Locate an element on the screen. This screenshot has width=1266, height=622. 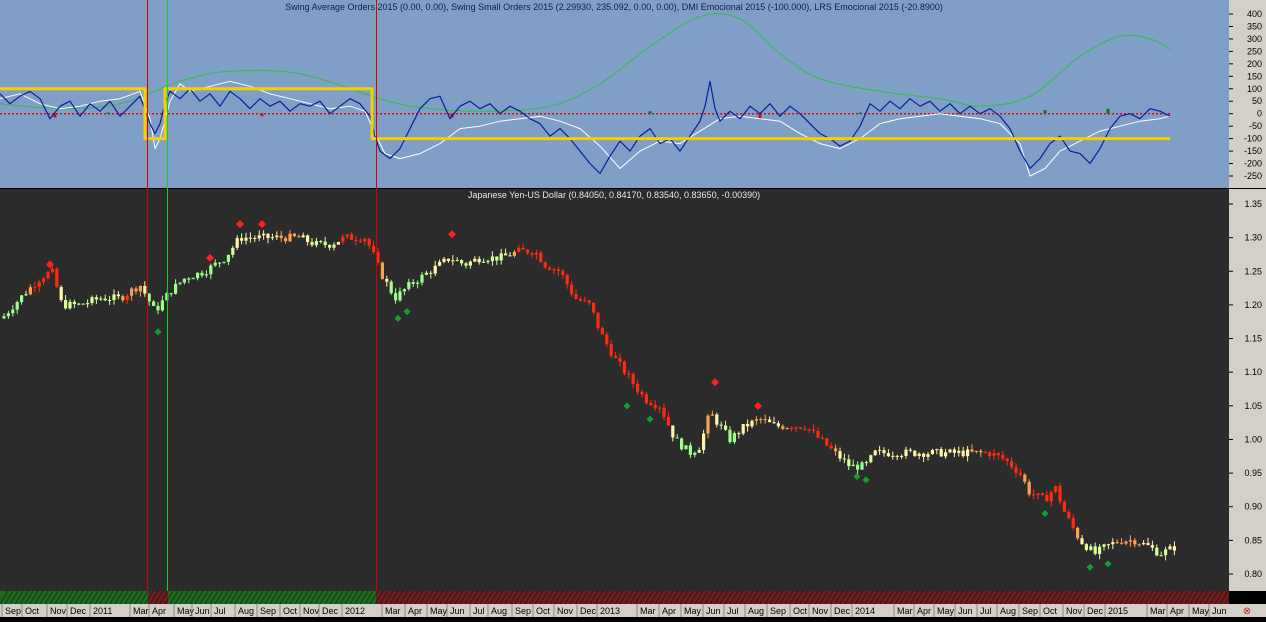
close-icon: ⊗ is located at coordinates (1247, 611).